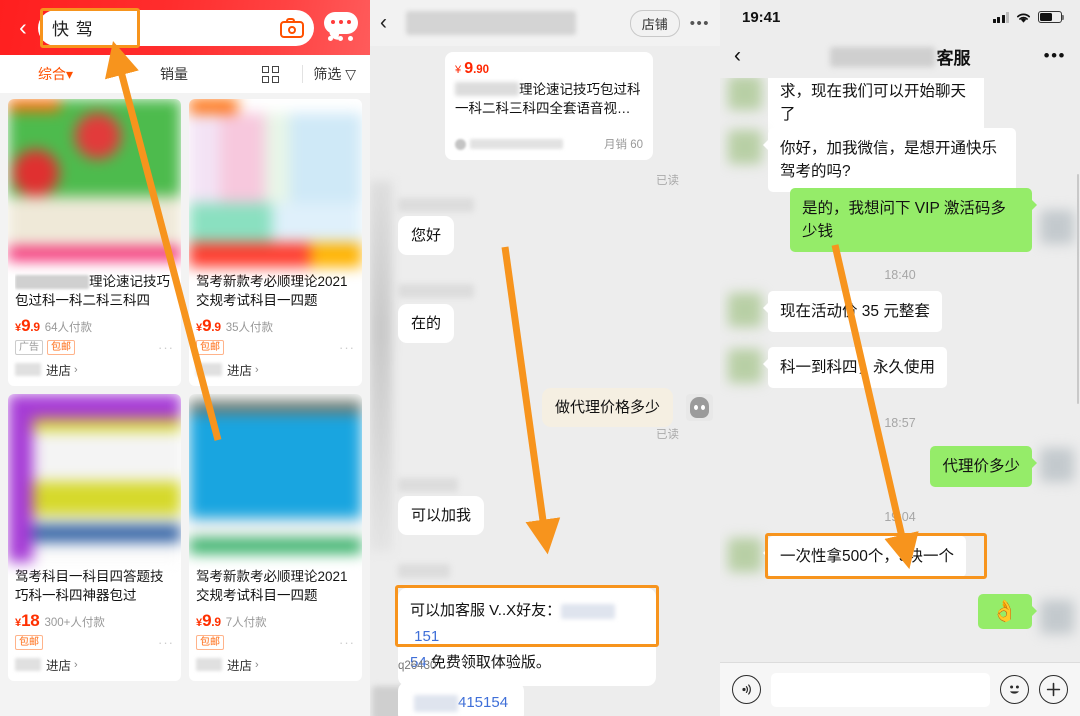  What do you see at coordinates (350, 74) in the screenshot?
I see `funnel-icon: ▽` at bounding box center [350, 74].